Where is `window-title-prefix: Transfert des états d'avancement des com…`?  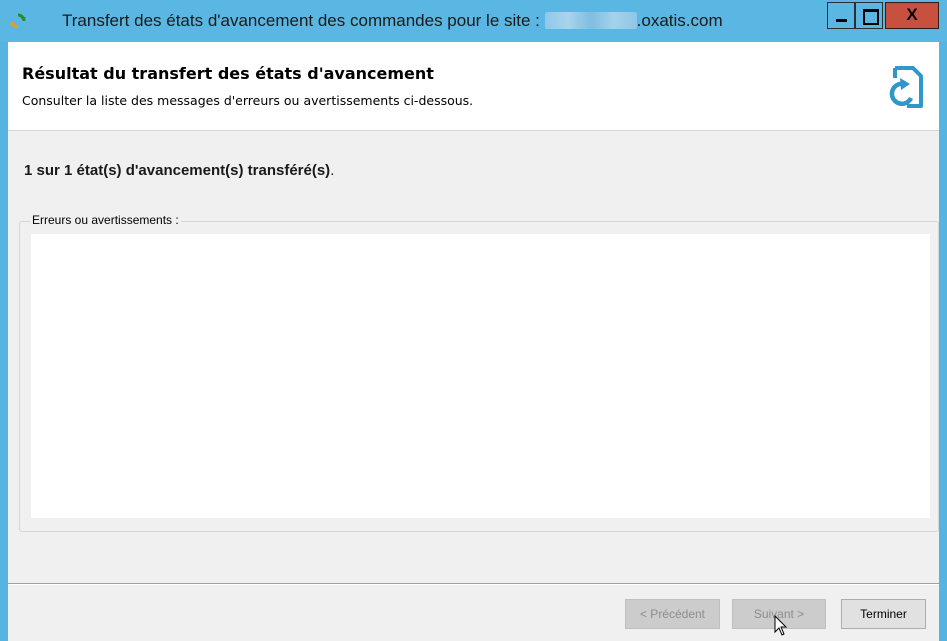 window-title-prefix: Transfert des états d'avancement des com… is located at coordinates (303, 20).